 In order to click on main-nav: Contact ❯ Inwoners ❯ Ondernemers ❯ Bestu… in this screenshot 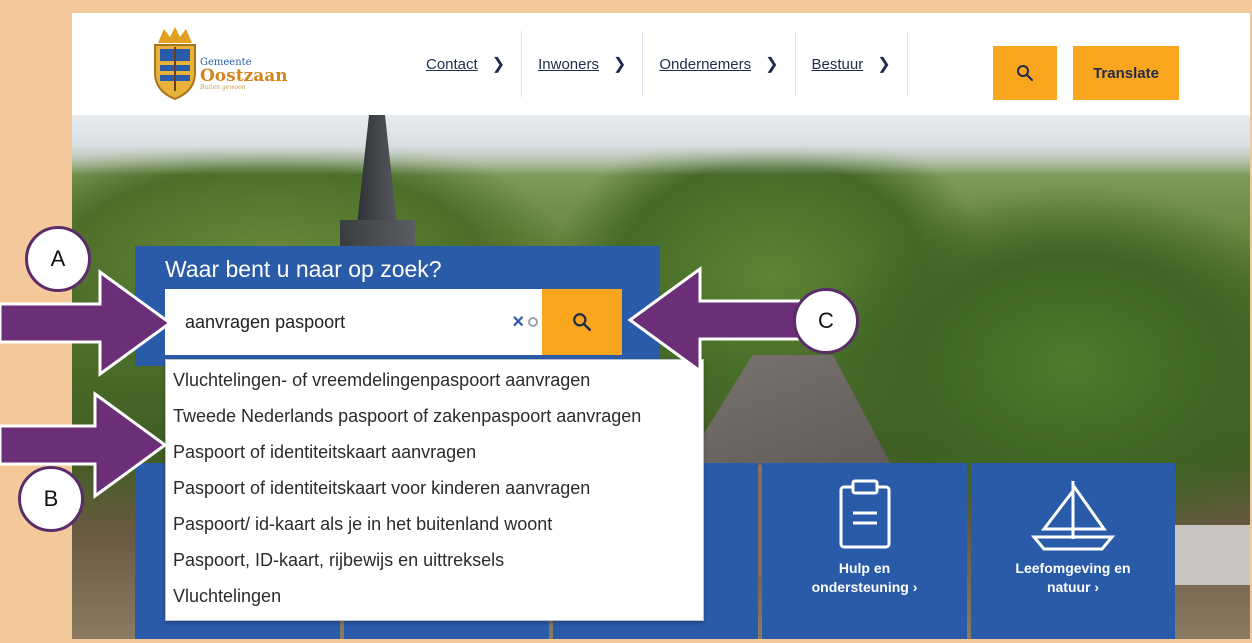, I will do `click(659, 64)`.